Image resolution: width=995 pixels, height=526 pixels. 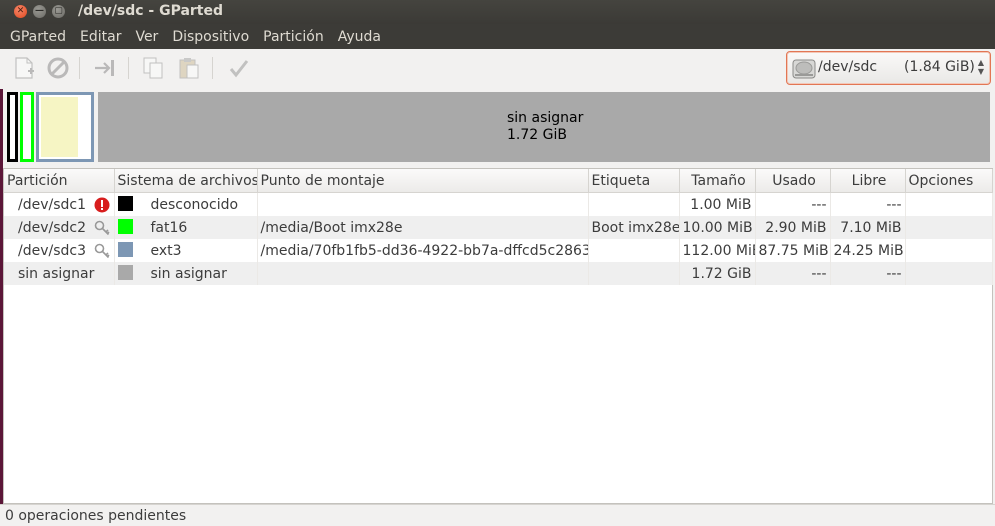 I want to click on column-header-montaje: Punto de montaje, so click(x=423, y=181).